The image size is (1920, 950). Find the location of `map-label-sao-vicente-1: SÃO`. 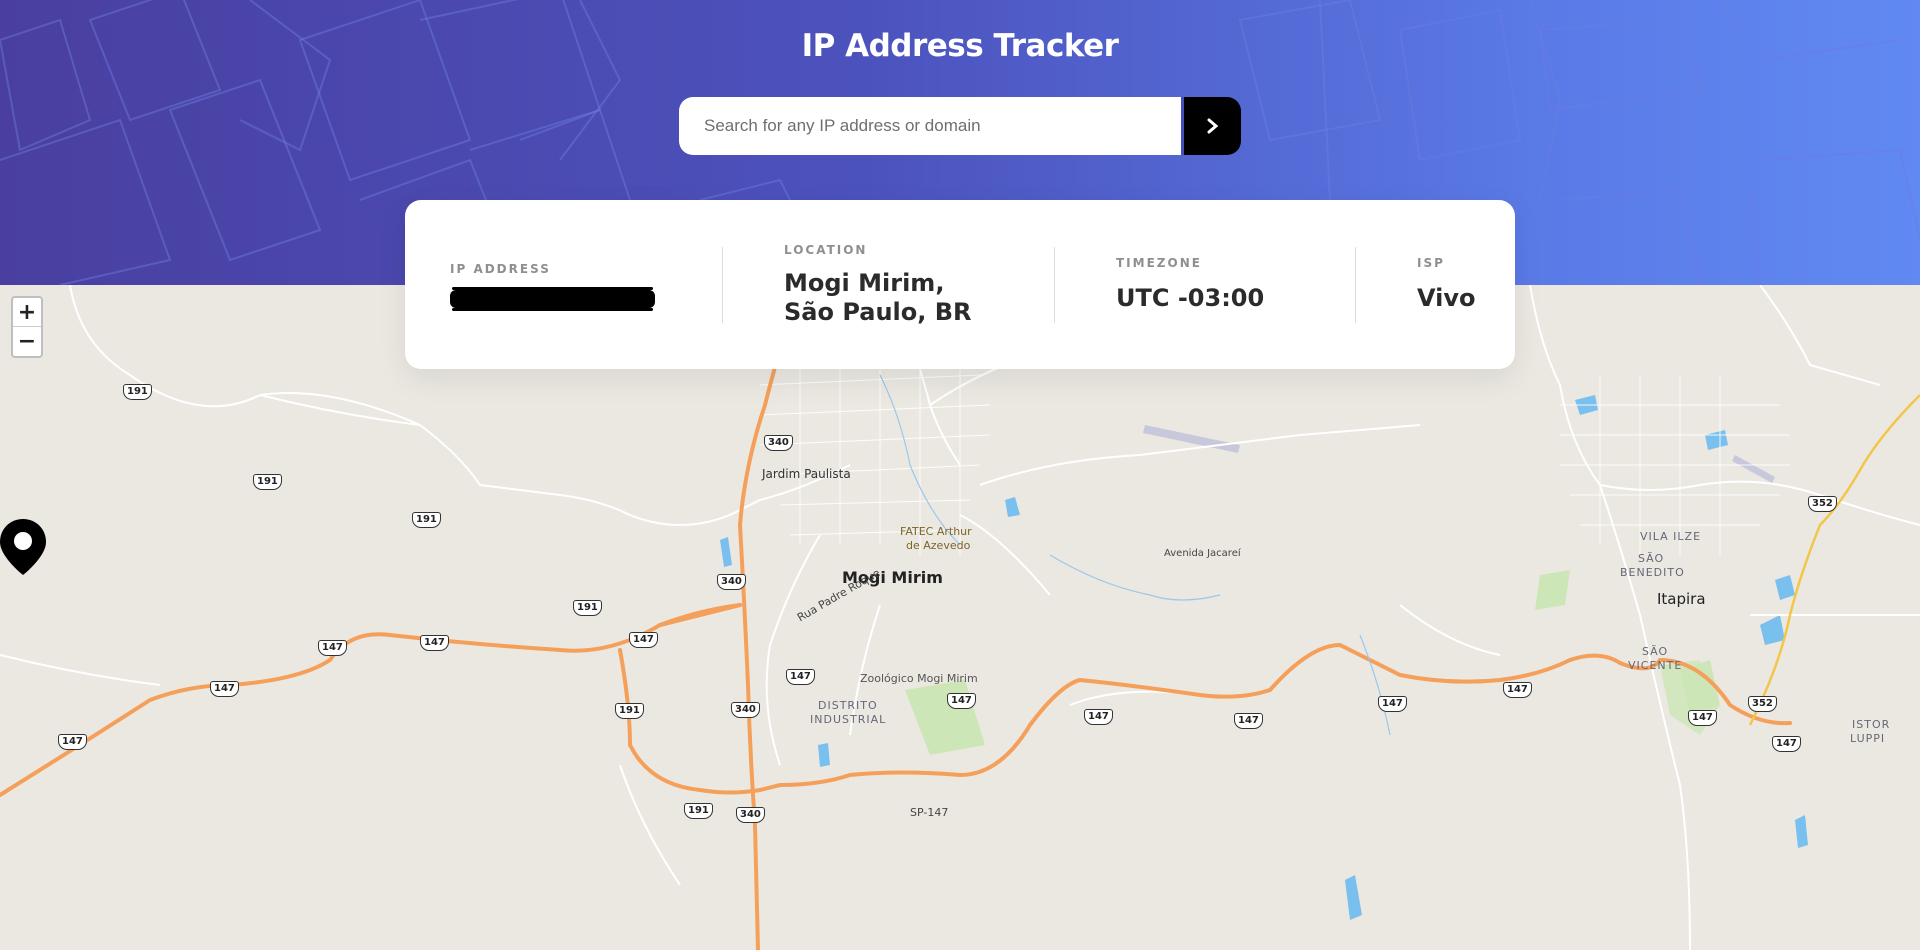

map-label-sao-vicente-1: SÃO is located at coordinates (1655, 651).